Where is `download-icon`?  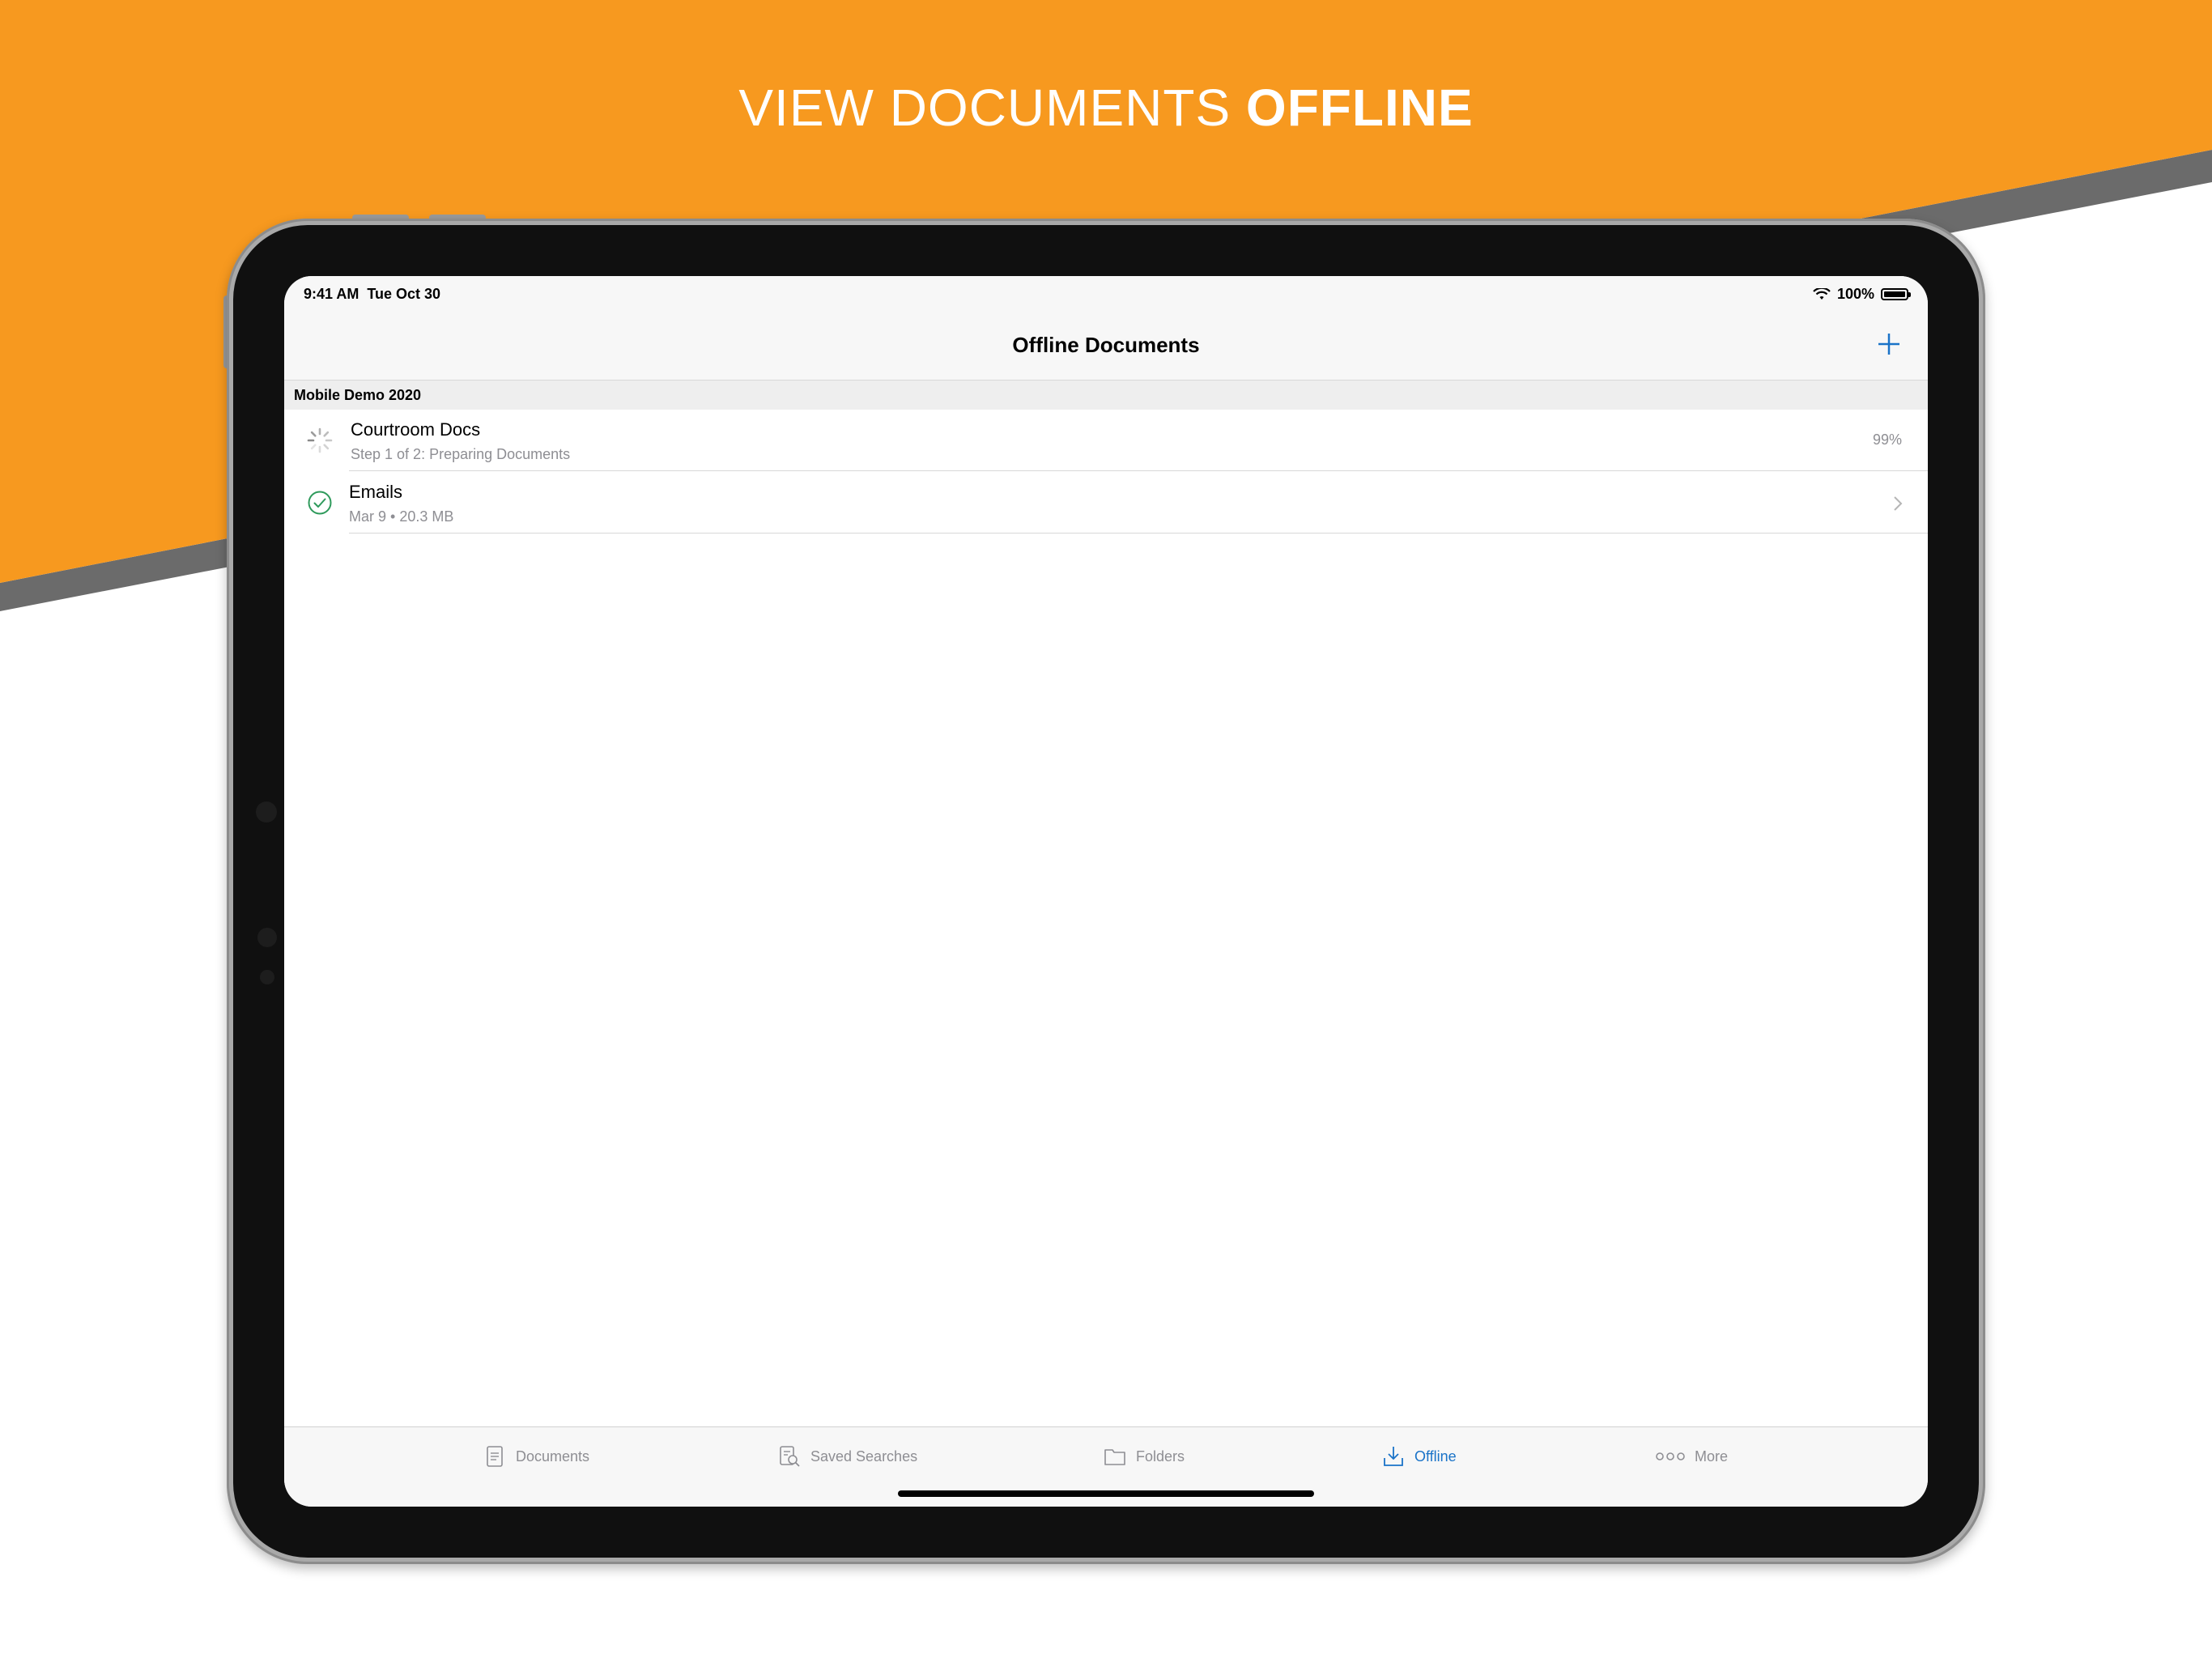
download-icon is located at coordinates (1394, 1456).